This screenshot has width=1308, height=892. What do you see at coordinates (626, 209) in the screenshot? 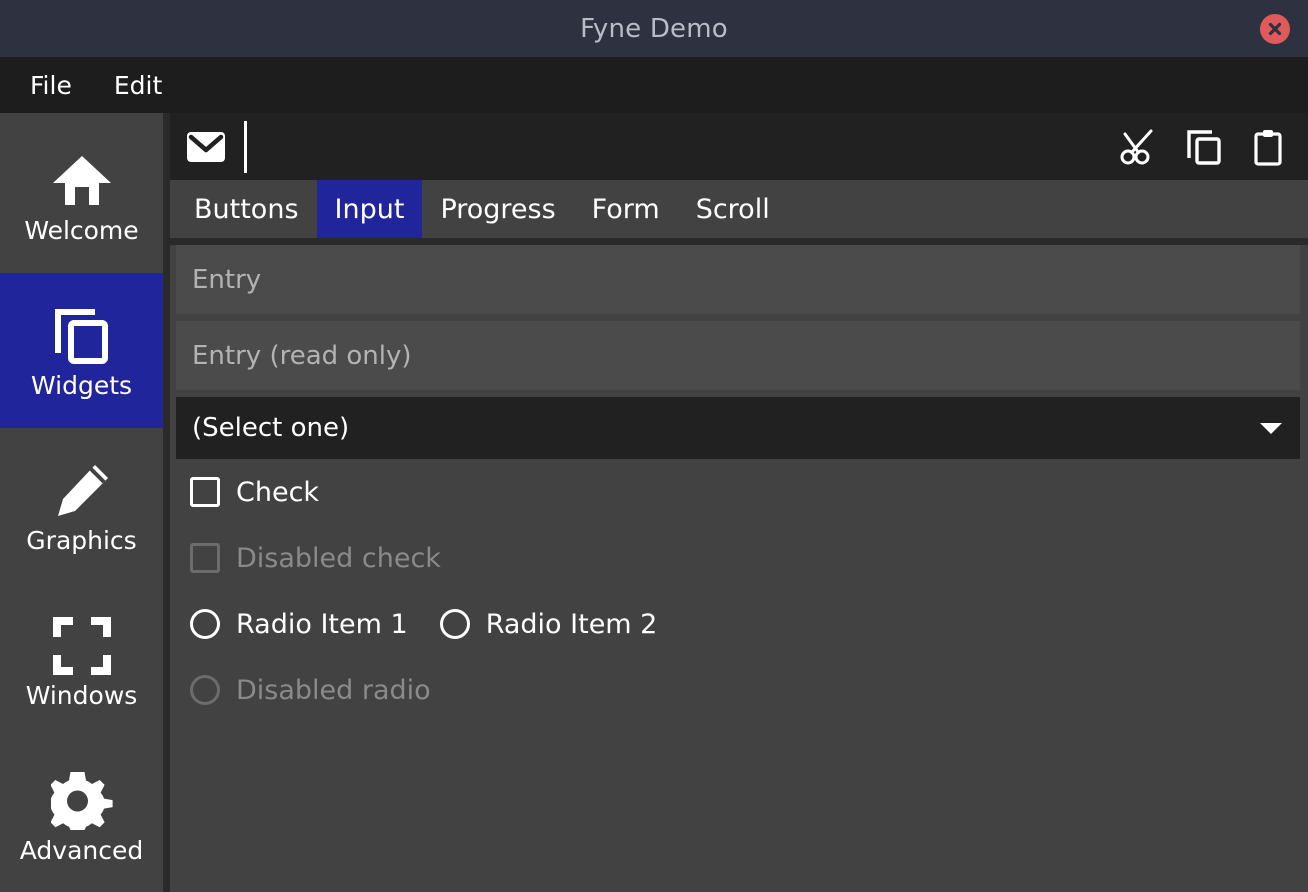
I see `tab-form: Form` at bounding box center [626, 209].